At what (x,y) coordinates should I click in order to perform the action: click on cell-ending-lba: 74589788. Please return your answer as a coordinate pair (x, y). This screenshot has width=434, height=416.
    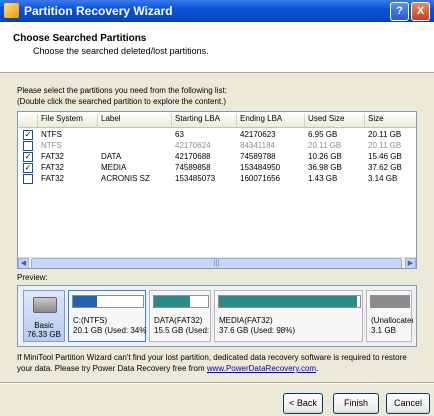
    Looking at the image, I should click on (258, 156).